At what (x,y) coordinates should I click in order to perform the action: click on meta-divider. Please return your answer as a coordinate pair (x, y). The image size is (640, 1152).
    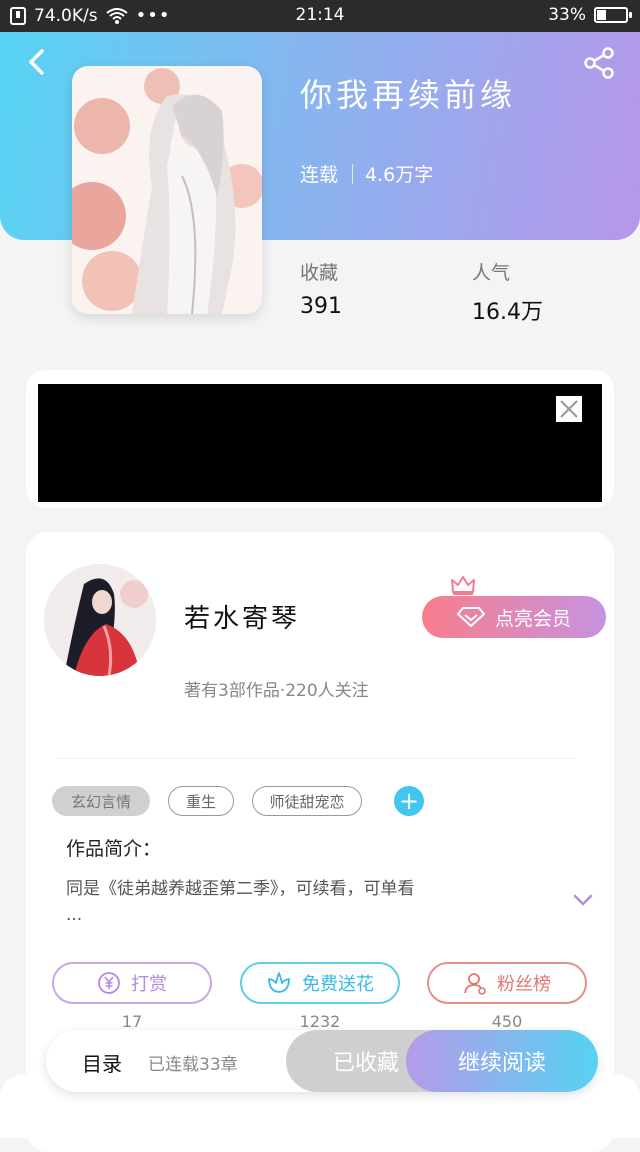
    Looking at the image, I should click on (353, 173).